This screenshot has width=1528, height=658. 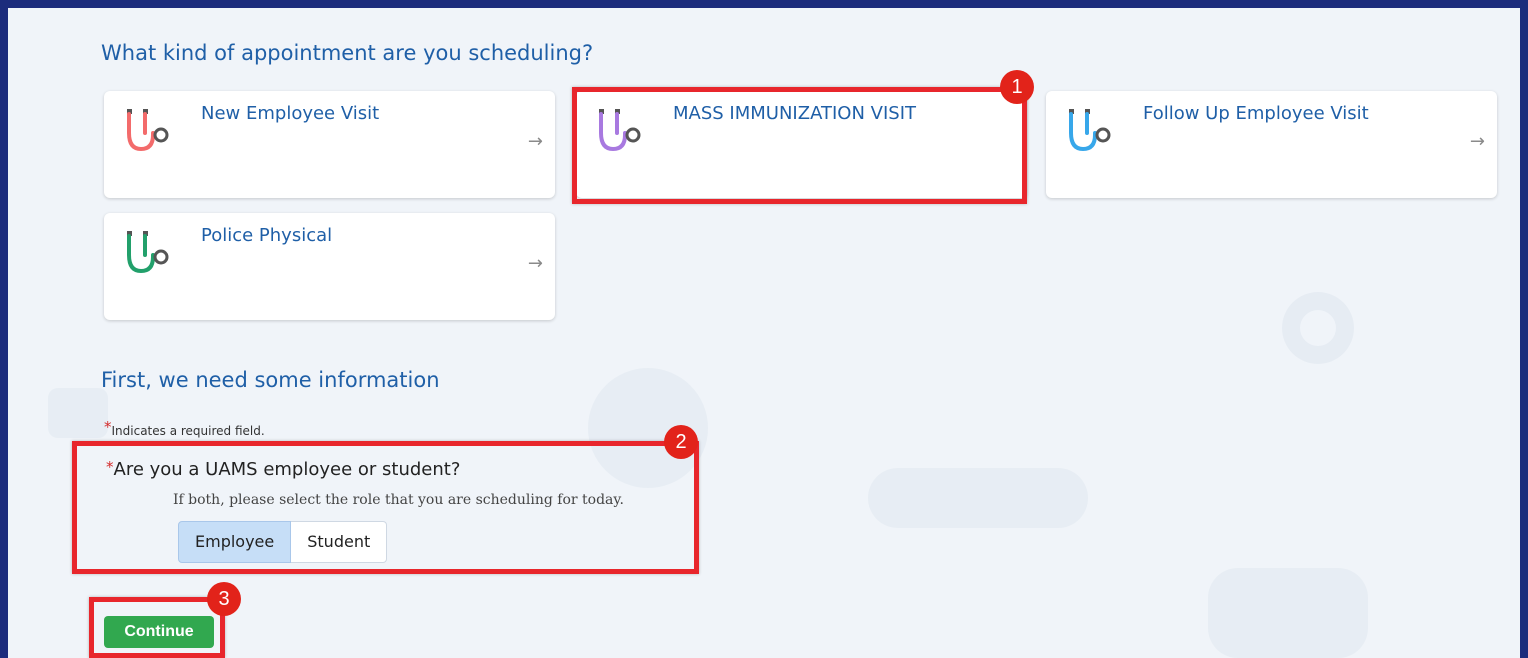 I want to click on card-new-employee-visit: New Employee Visit →, so click(x=329, y=144).